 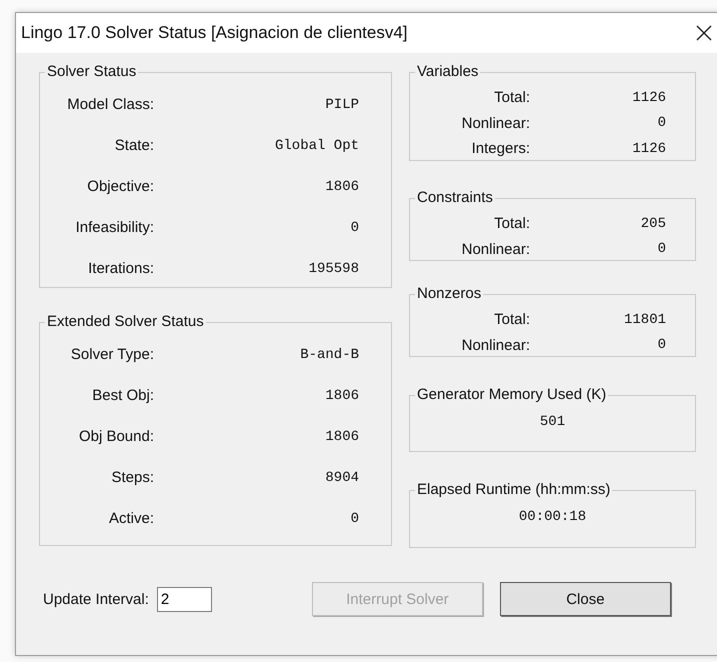 I want to click on field-label: State:, so click(x=134, y=145).